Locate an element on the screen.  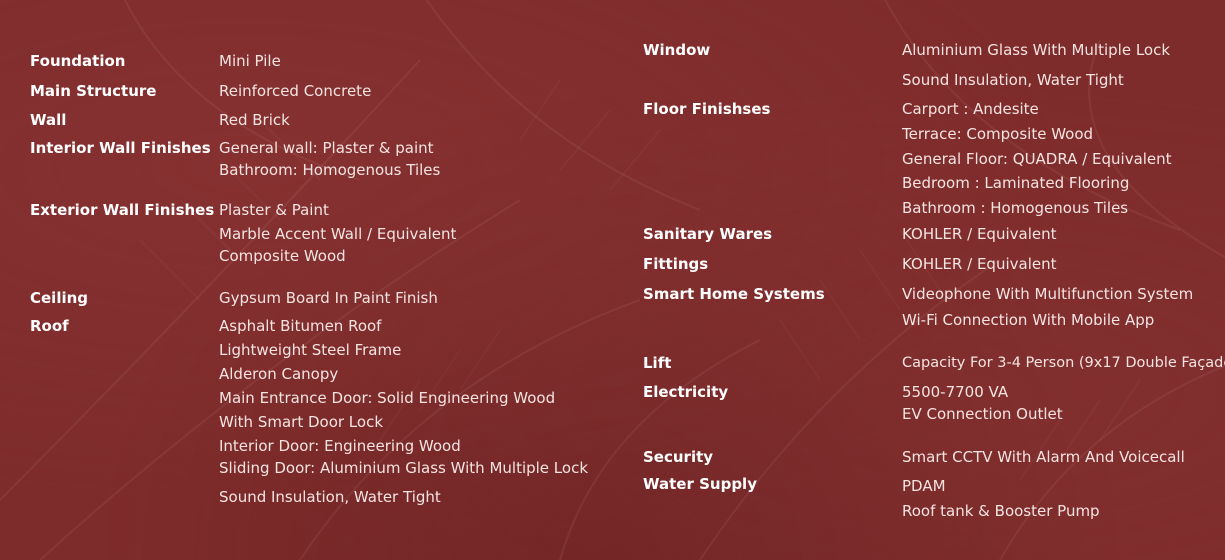
spec-label-floor-finishes: Floor Finishses is located at coordinates (707, 109).